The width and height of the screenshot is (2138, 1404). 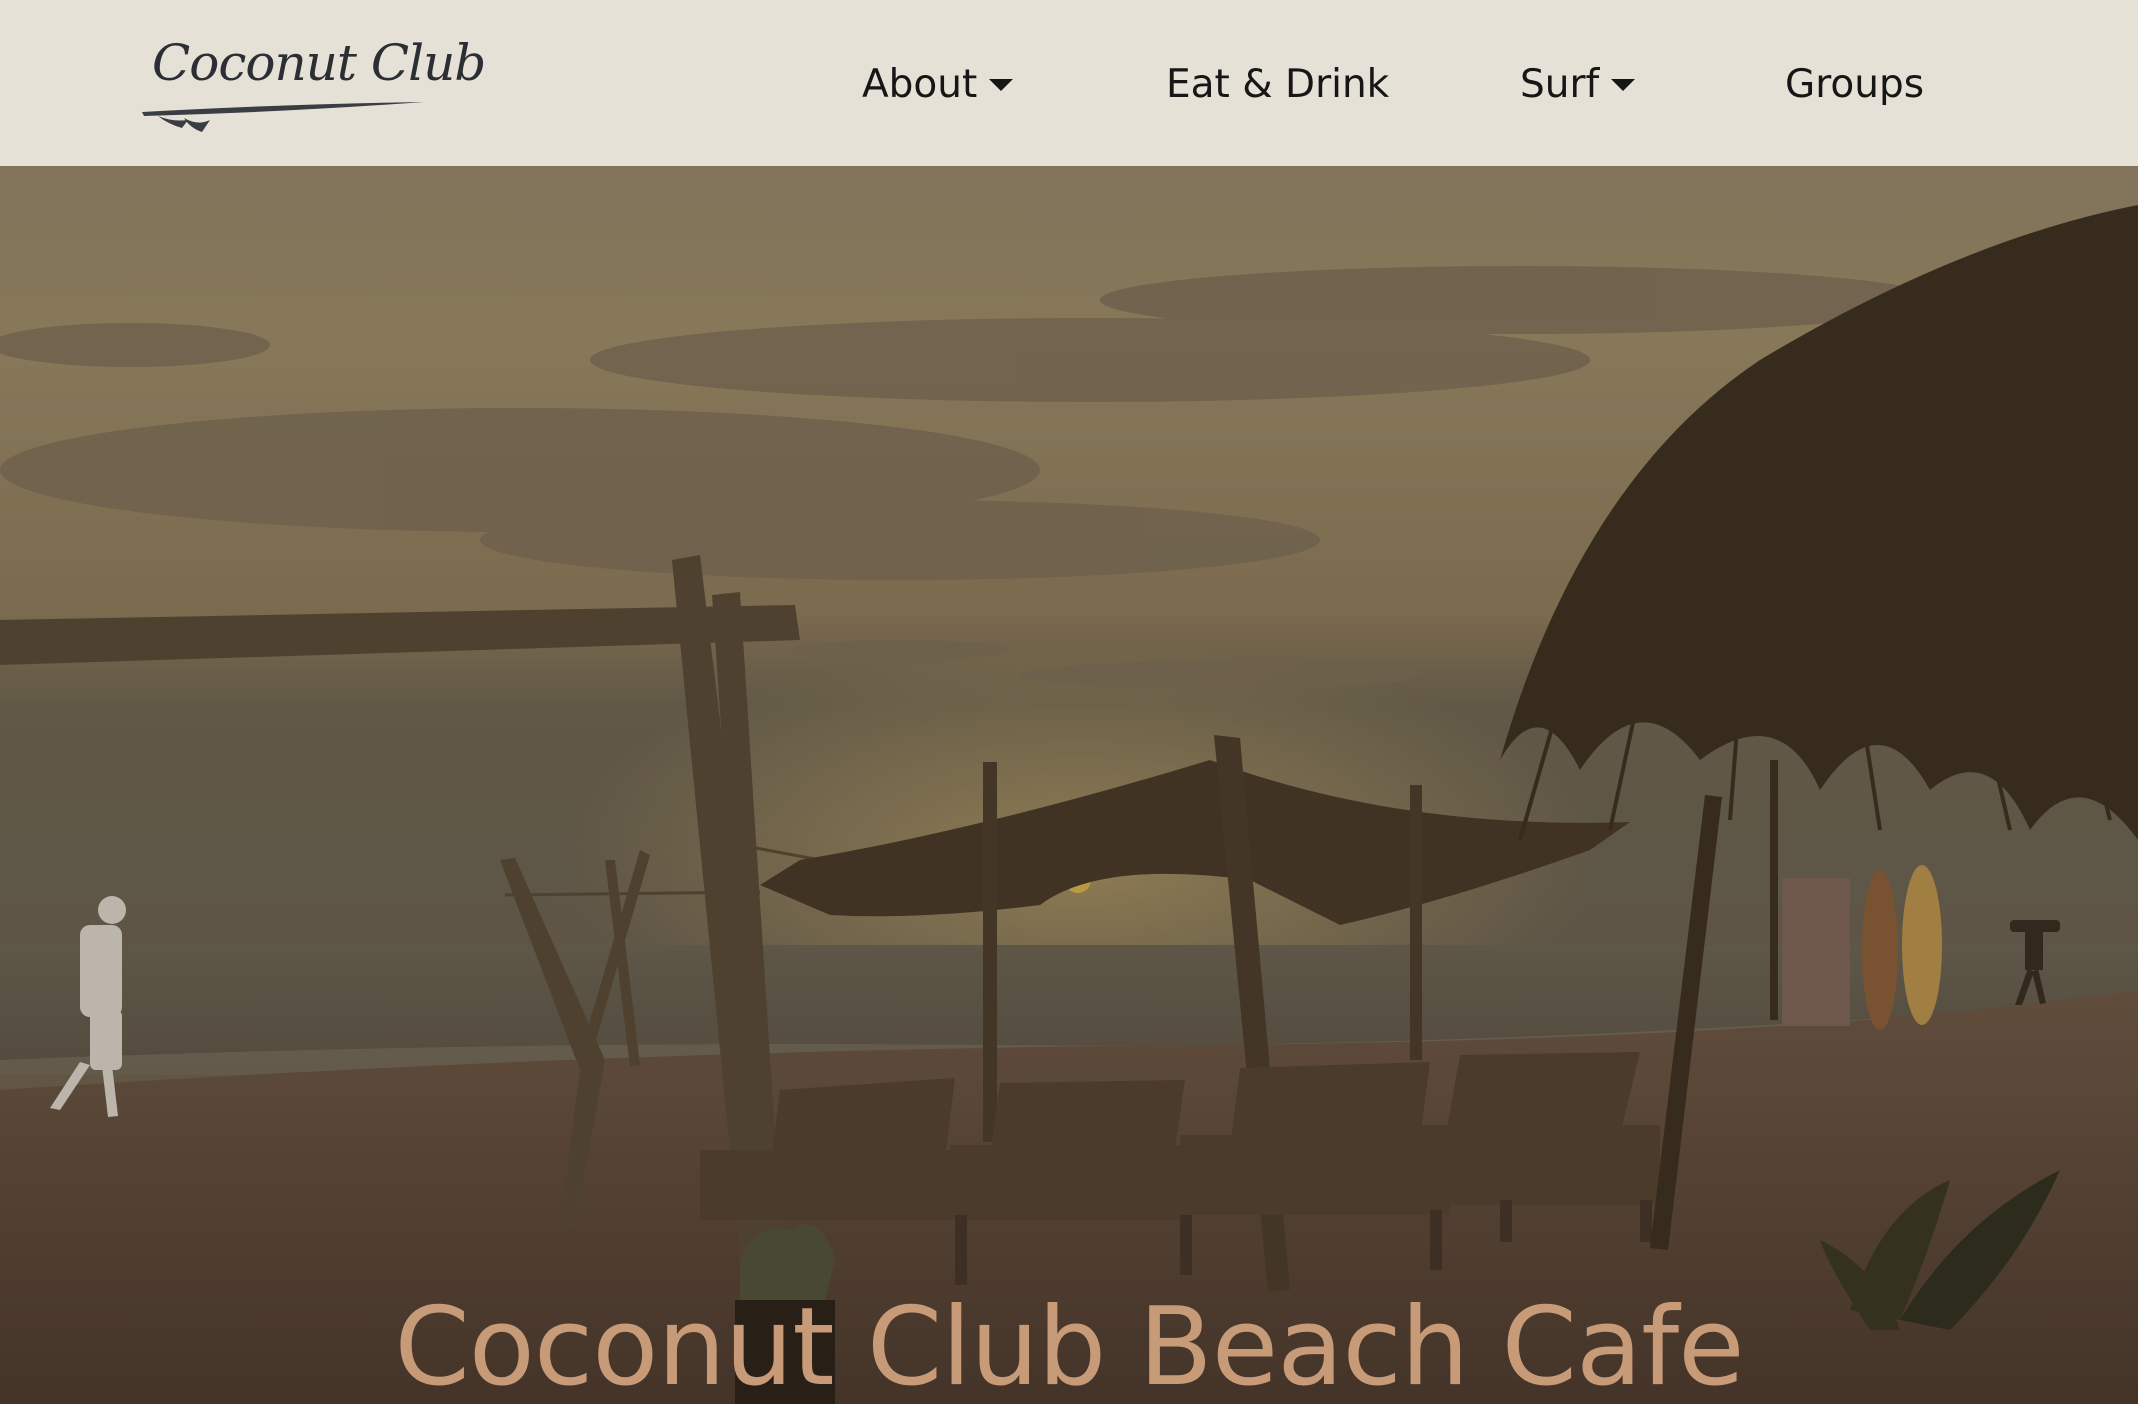 I want to click on surfboard-icon, so click(x=283, y=117).